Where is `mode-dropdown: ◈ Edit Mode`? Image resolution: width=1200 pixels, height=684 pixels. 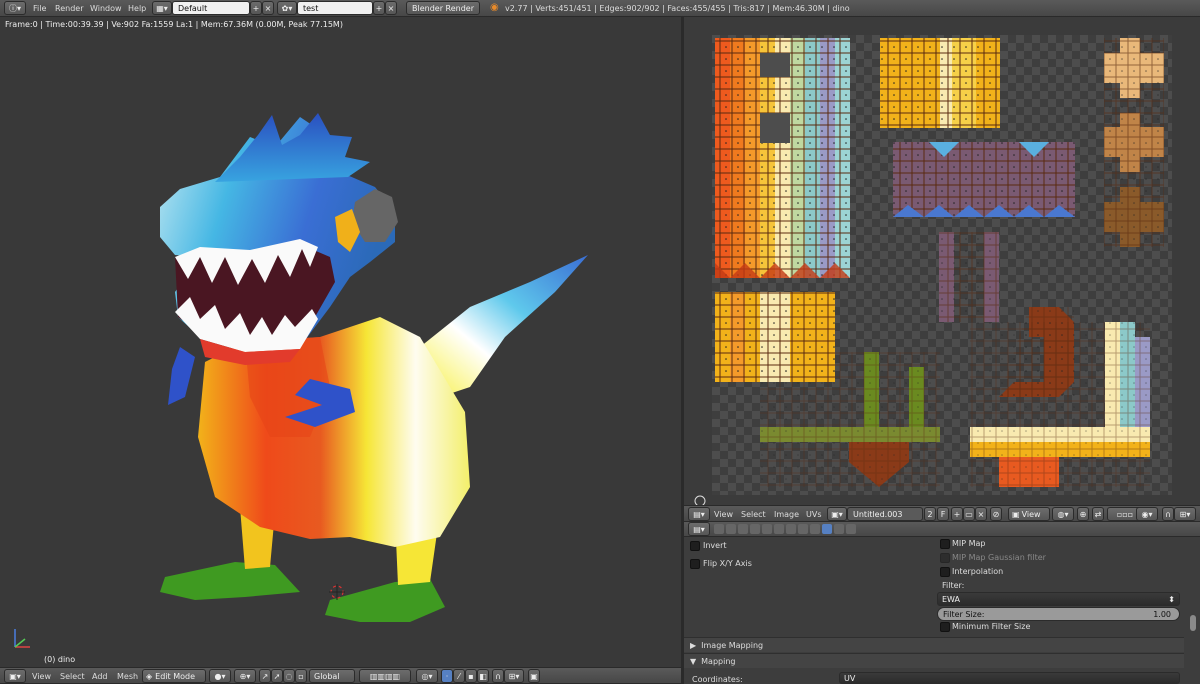 mode-dropdown: ◈ Edit Mode is located at coordinates (174, 676).